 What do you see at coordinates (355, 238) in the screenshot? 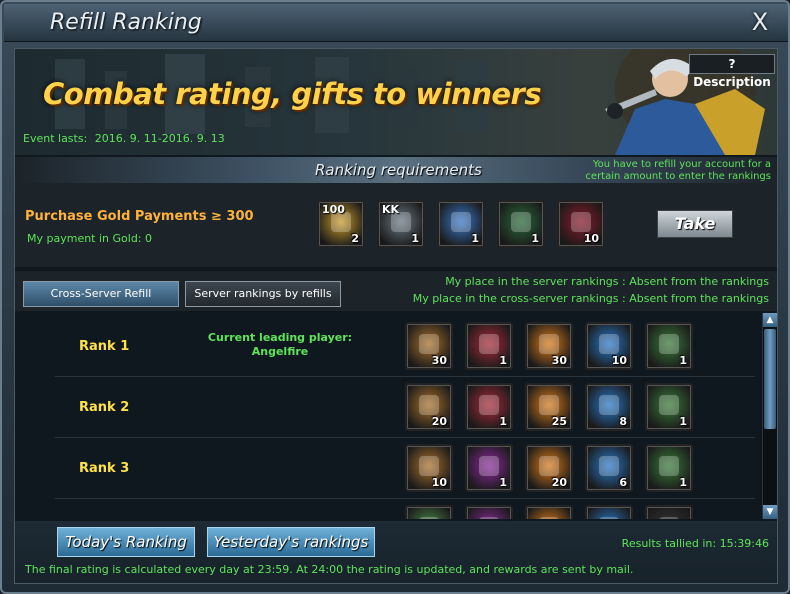
I see `item-count: 2` at bounding box center [355, 238].